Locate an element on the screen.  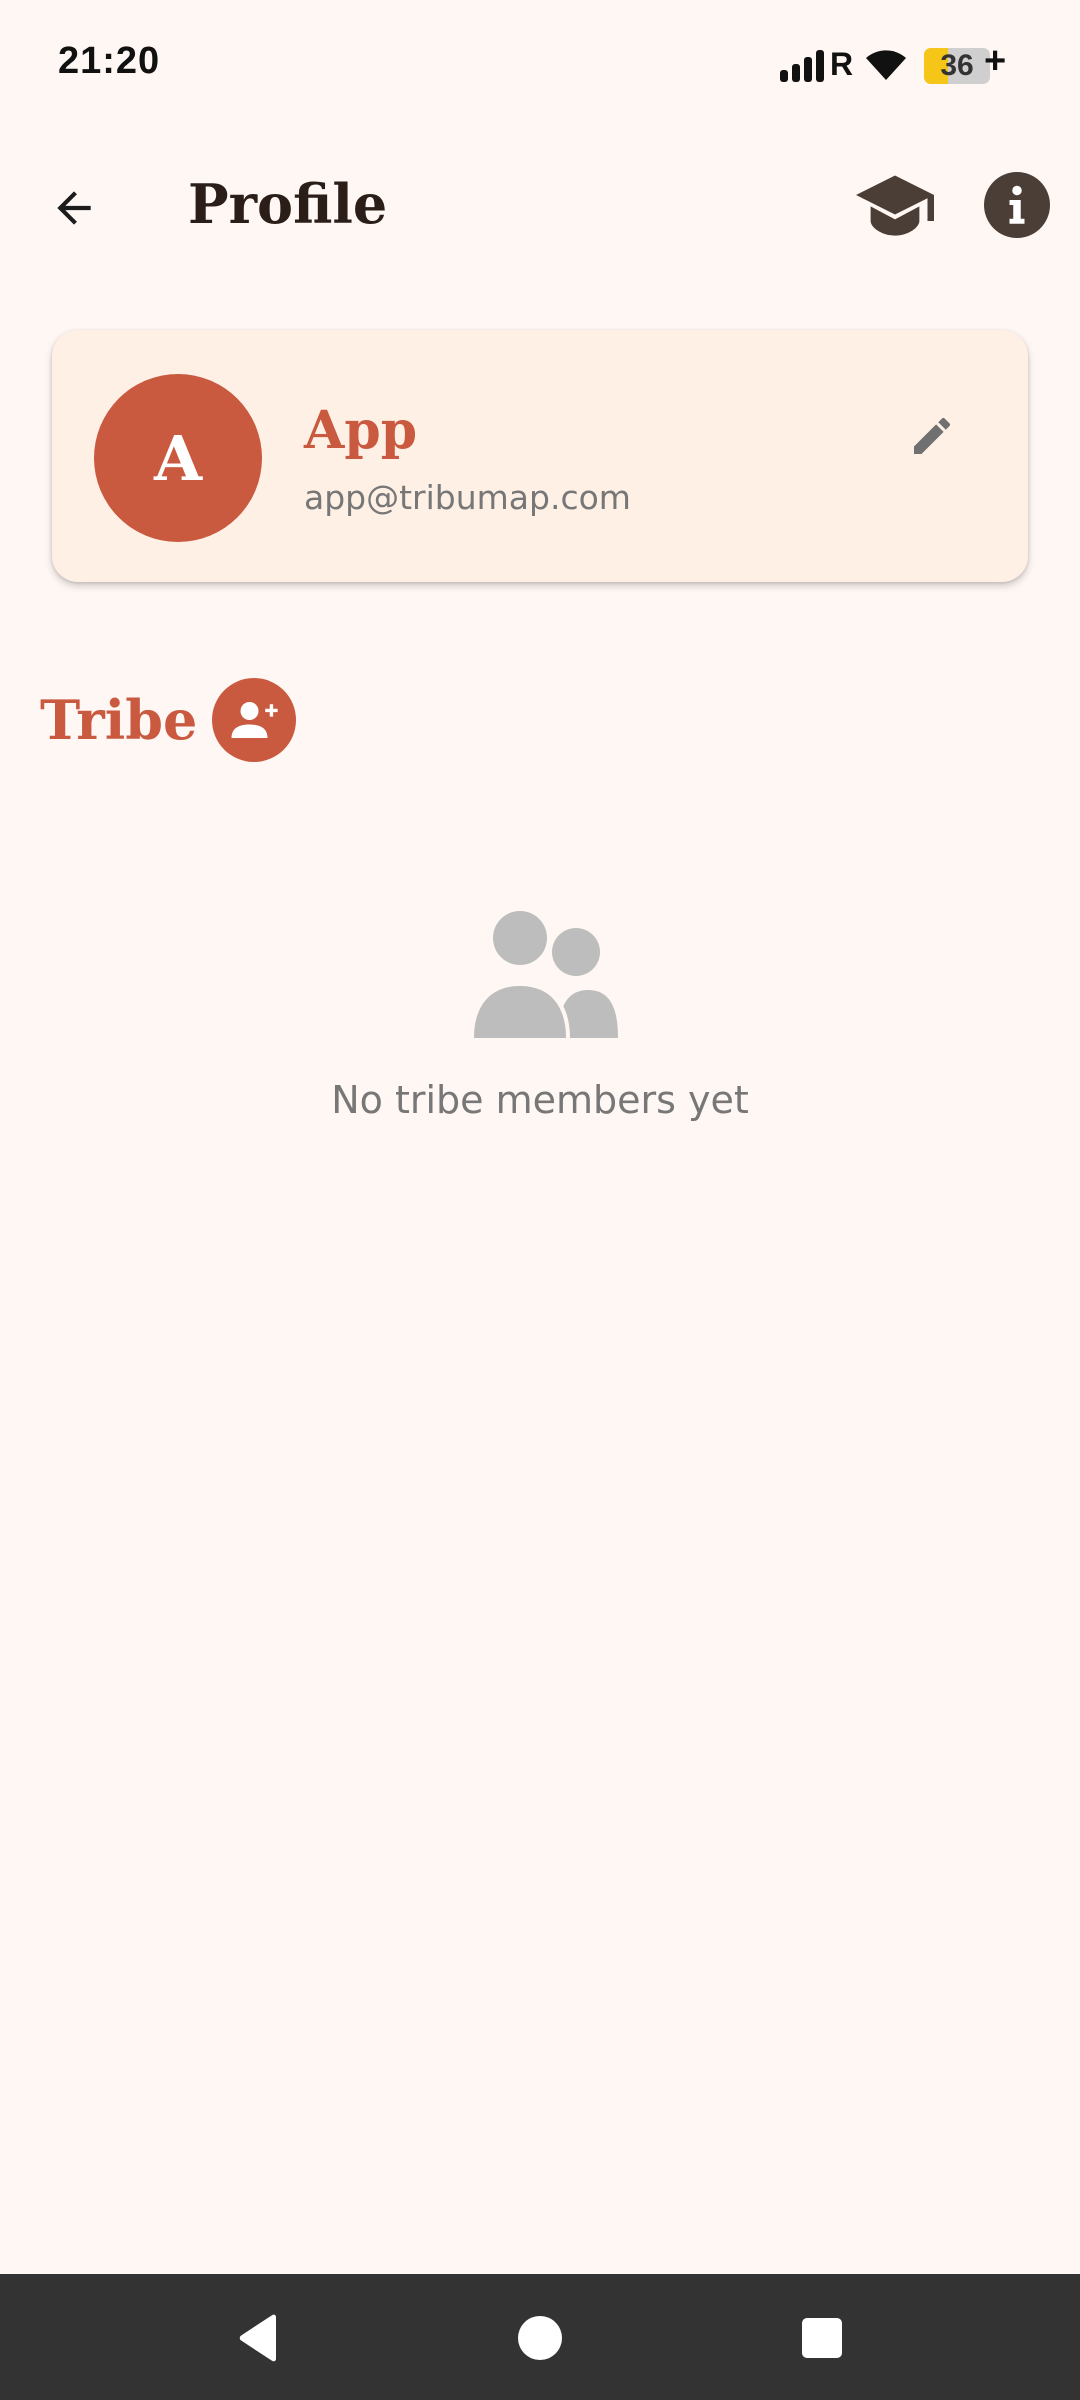
pencil-icon is located at coordinates (932, 435).